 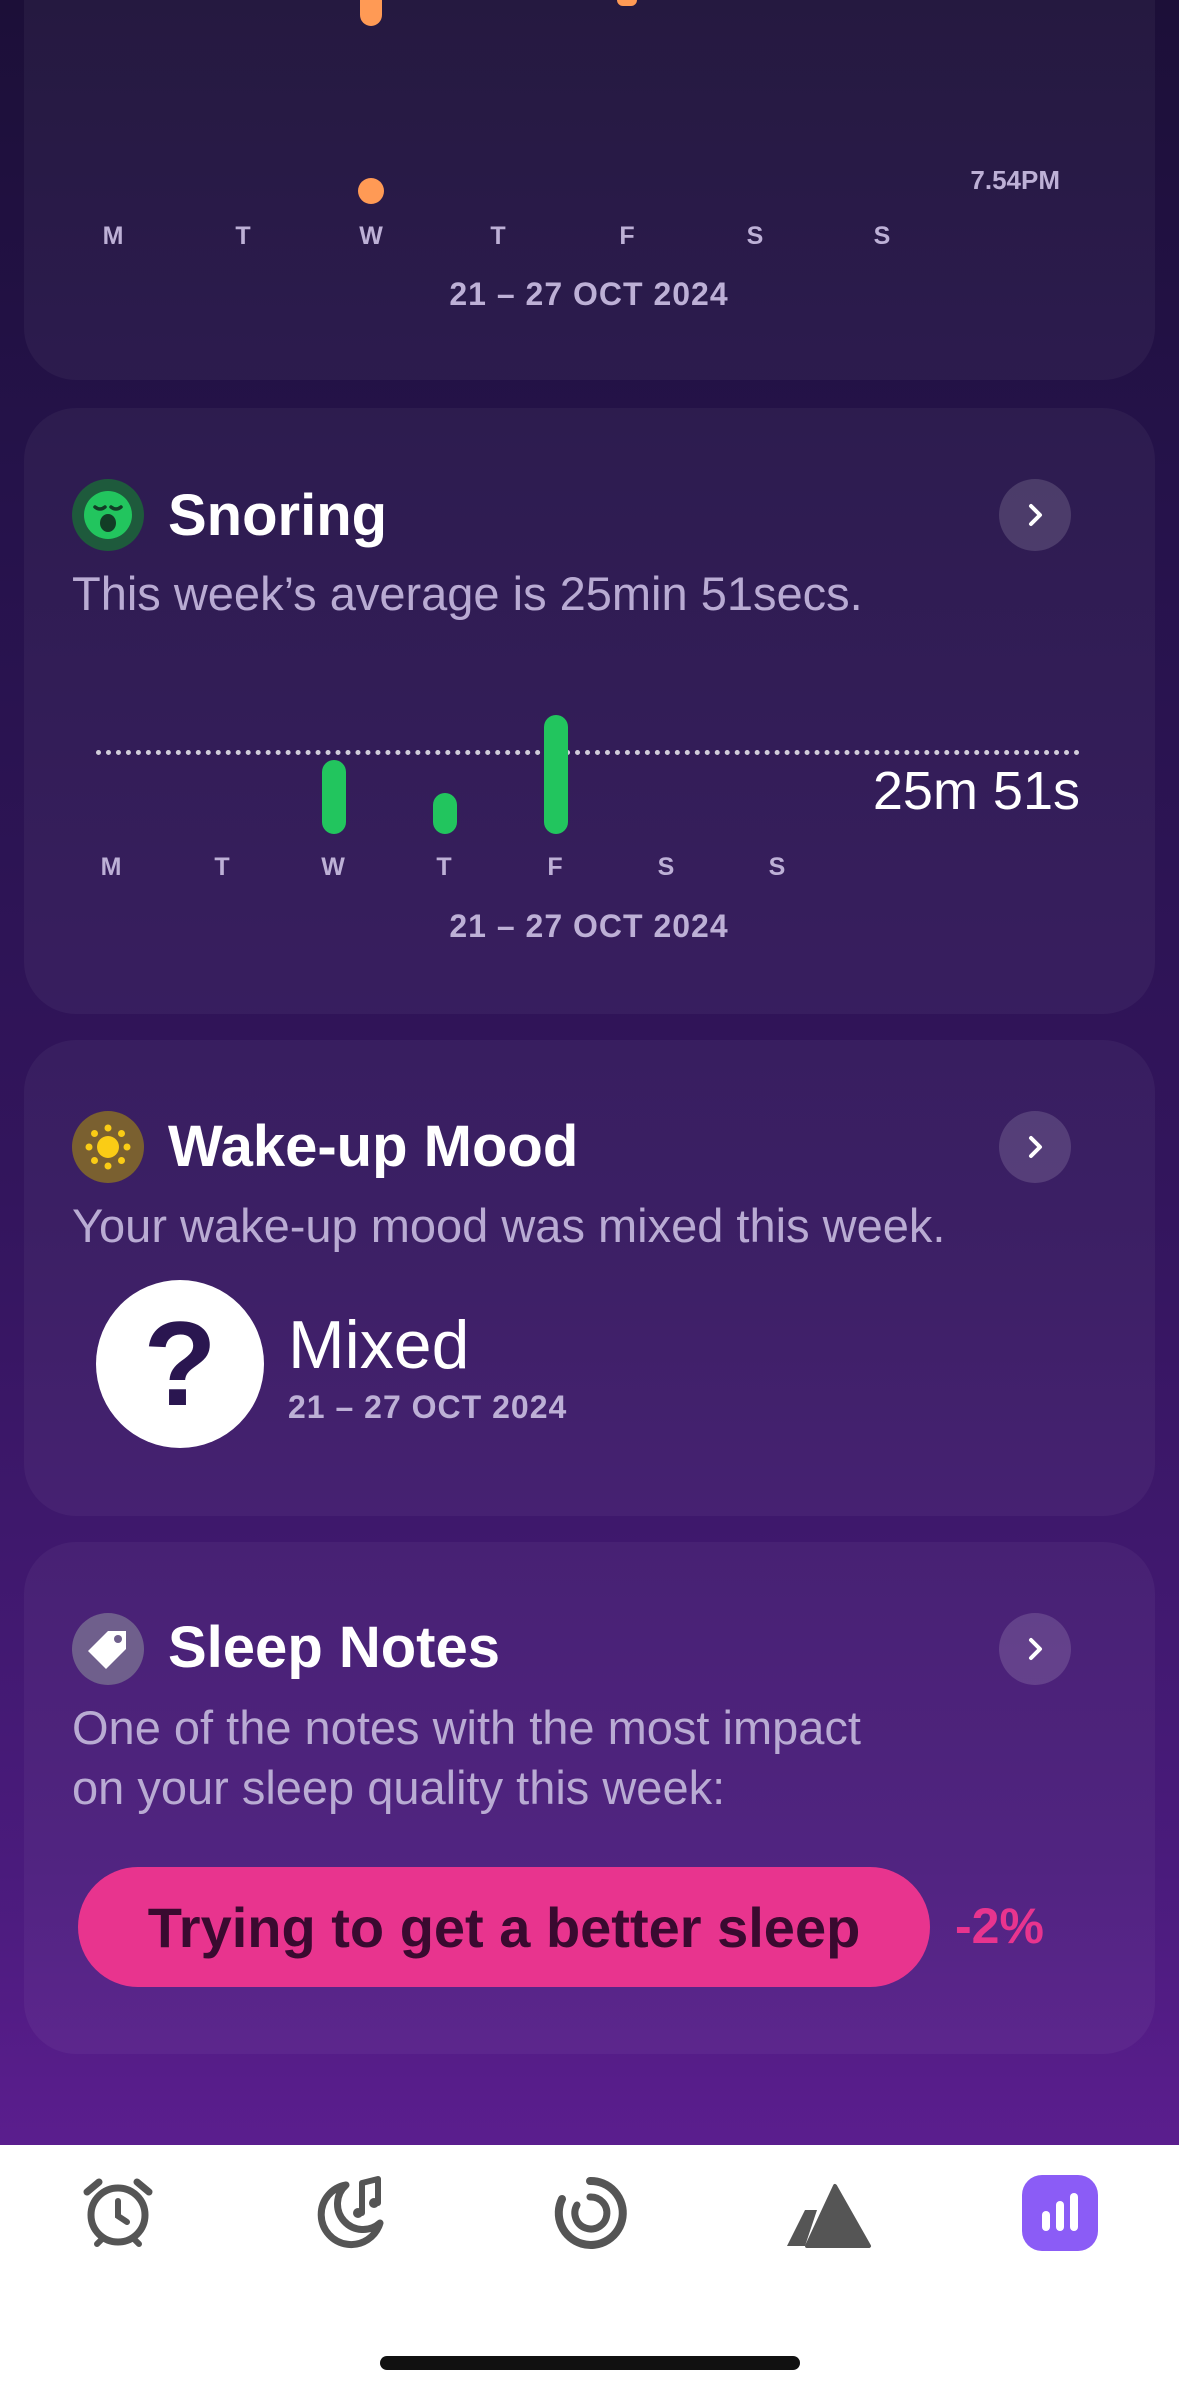 I want to click on mood-subtitle: Your wake-up mood was mixed this week., so click(x=509, y=1225).